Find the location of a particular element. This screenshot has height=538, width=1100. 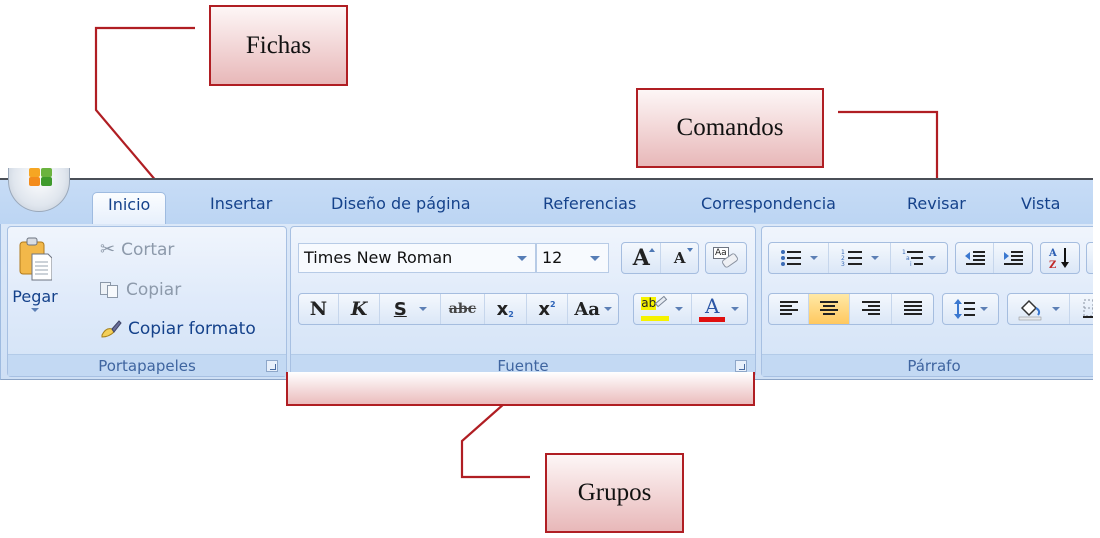

group-label-parrafo: Párrafo is located at coordinates (931, 365).